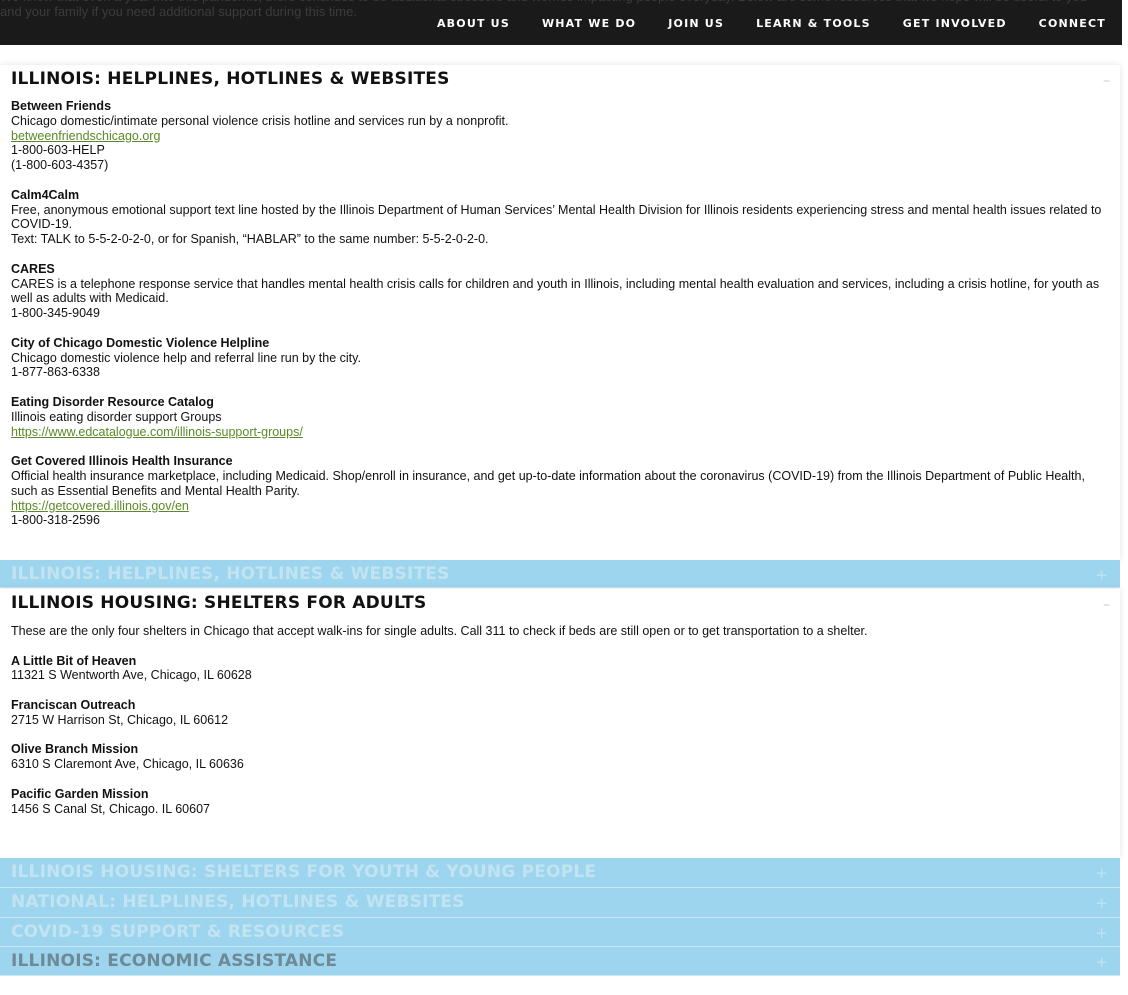 This screenshot has width=1128, height=995. Describe the element at coordinates (1072, 23) in the screenshot. I see `nav-connect: CONNECT` at that location.